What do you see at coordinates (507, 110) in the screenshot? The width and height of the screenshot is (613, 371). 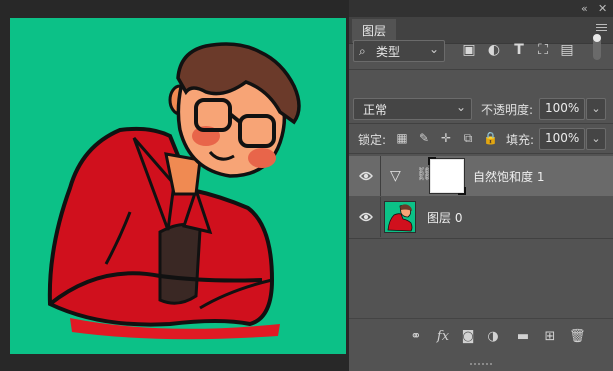 I see `opacity-label: 不透明度:` at bounding box center [507, 110].